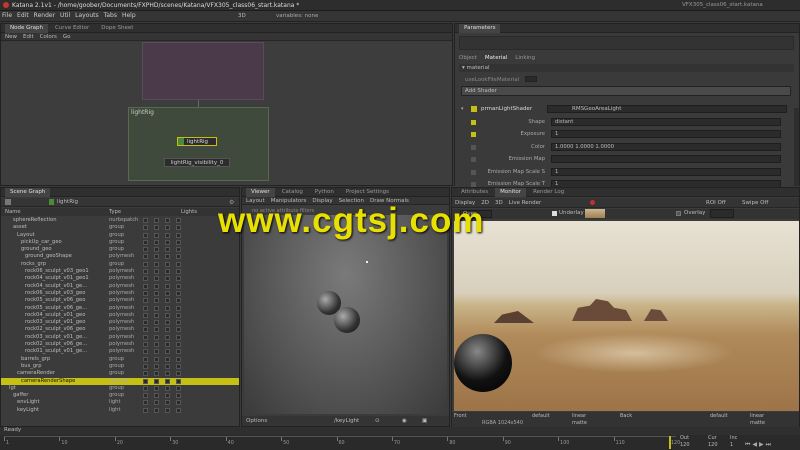 The image size is (800, 450). Describe the element at coordinates (120, 293) in the screenshot. I see `scene-graph-row: rock06_sculpt_v03_geo polymesh` at that location.